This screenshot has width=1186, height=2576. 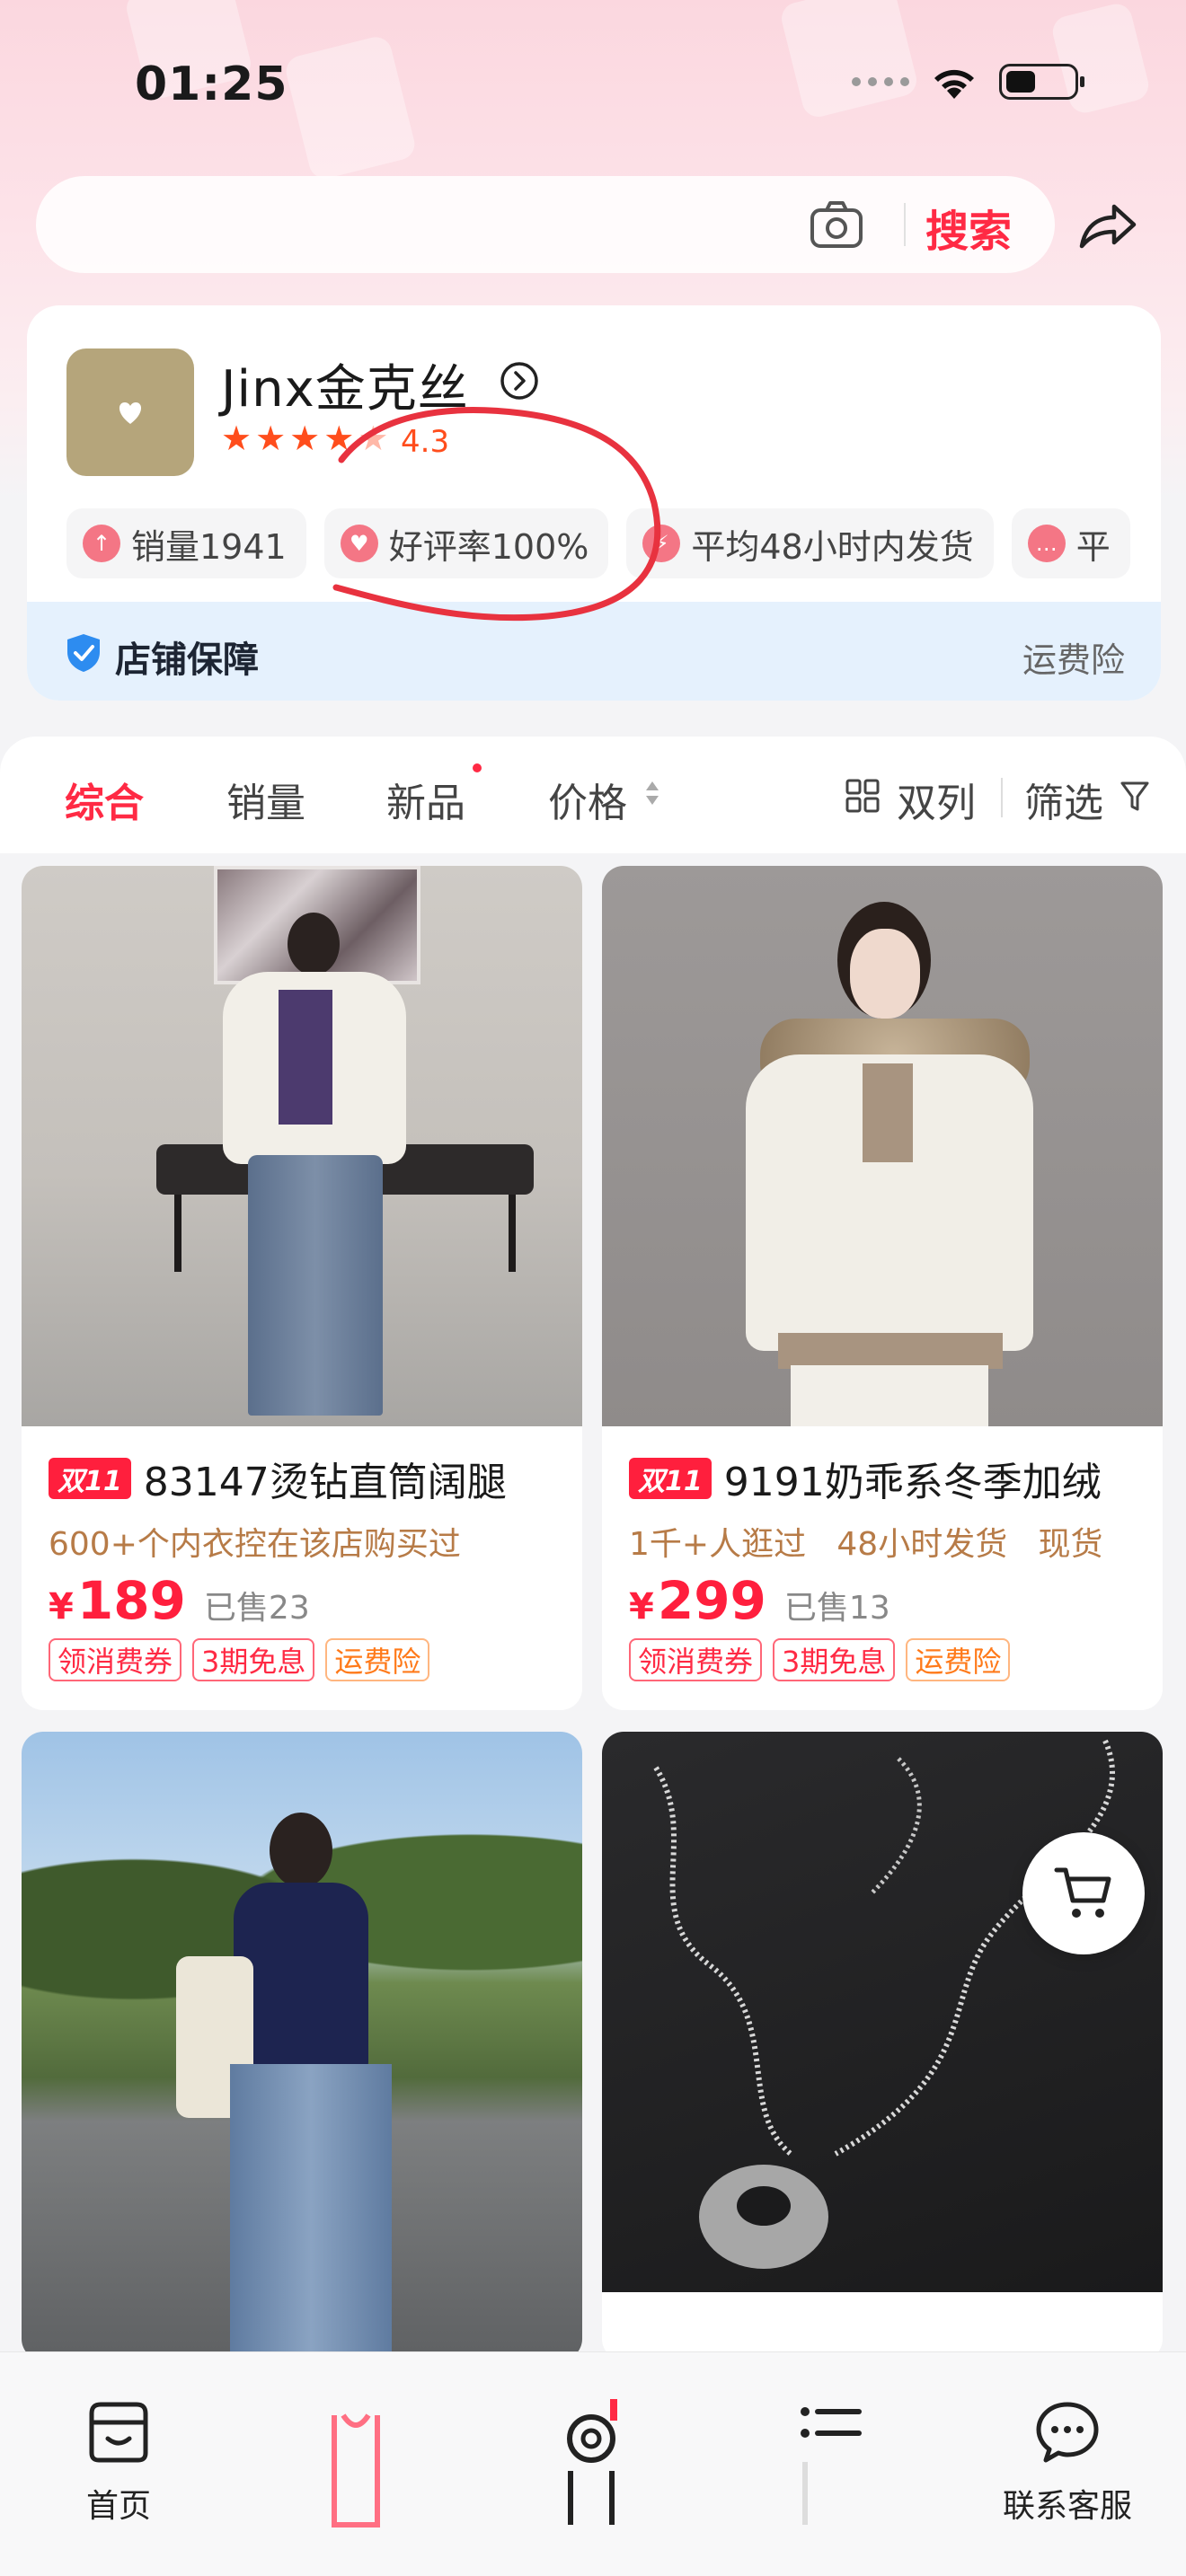 I want to click on sales-up-icon: ↑, so click(x=101, y=543).